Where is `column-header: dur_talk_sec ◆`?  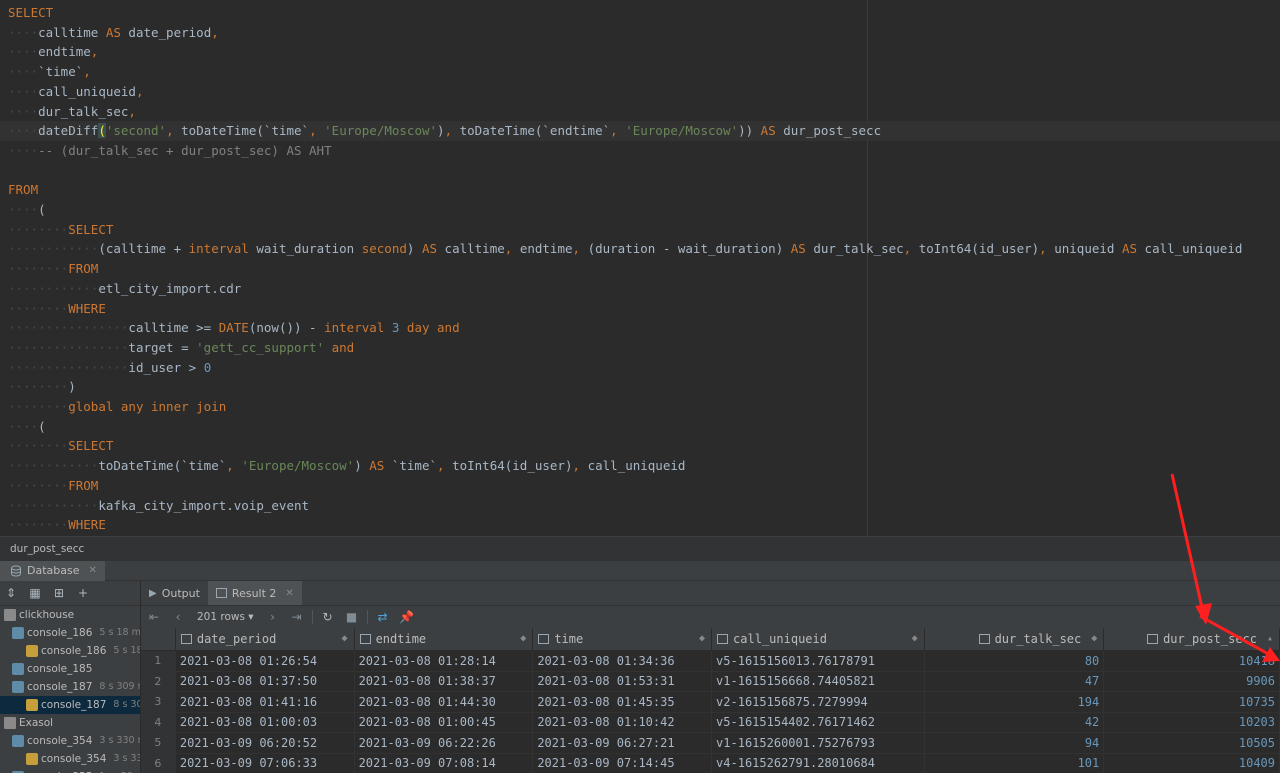 column-header: dur_talk_sec ◆ is located at coordinates (1014, 639).